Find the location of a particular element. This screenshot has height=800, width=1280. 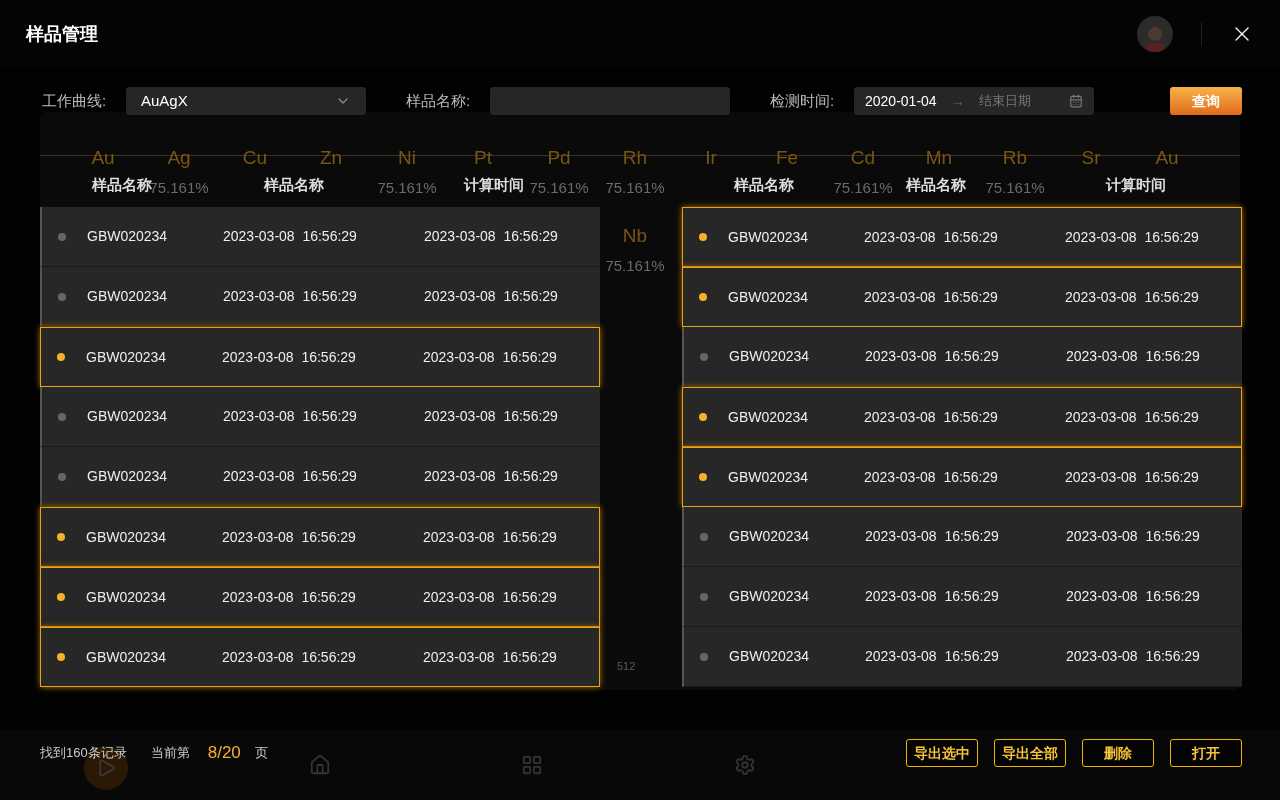

element-symbol: Fe is located at coordinates (787, 158).